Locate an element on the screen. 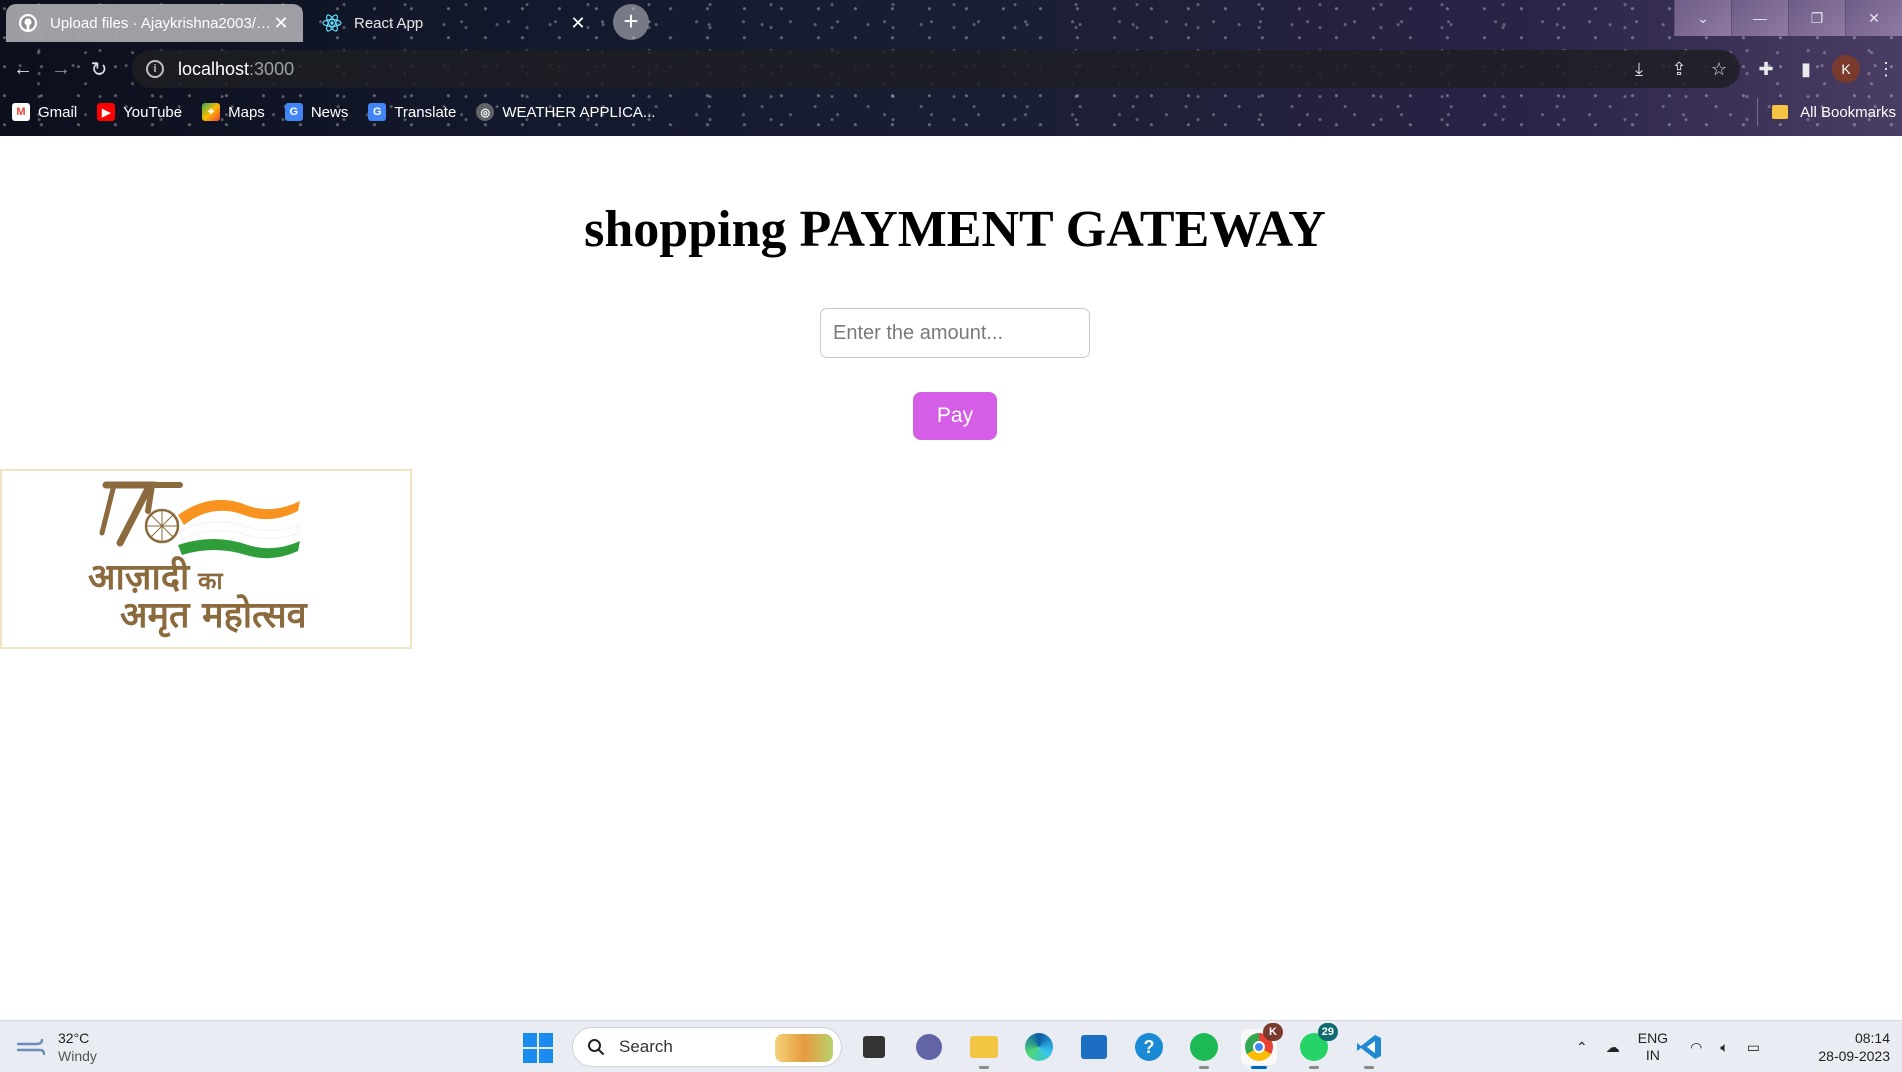 This screenshot has height=1072, width=1902. region-code: IN is located at coordinates (1652, 1055).